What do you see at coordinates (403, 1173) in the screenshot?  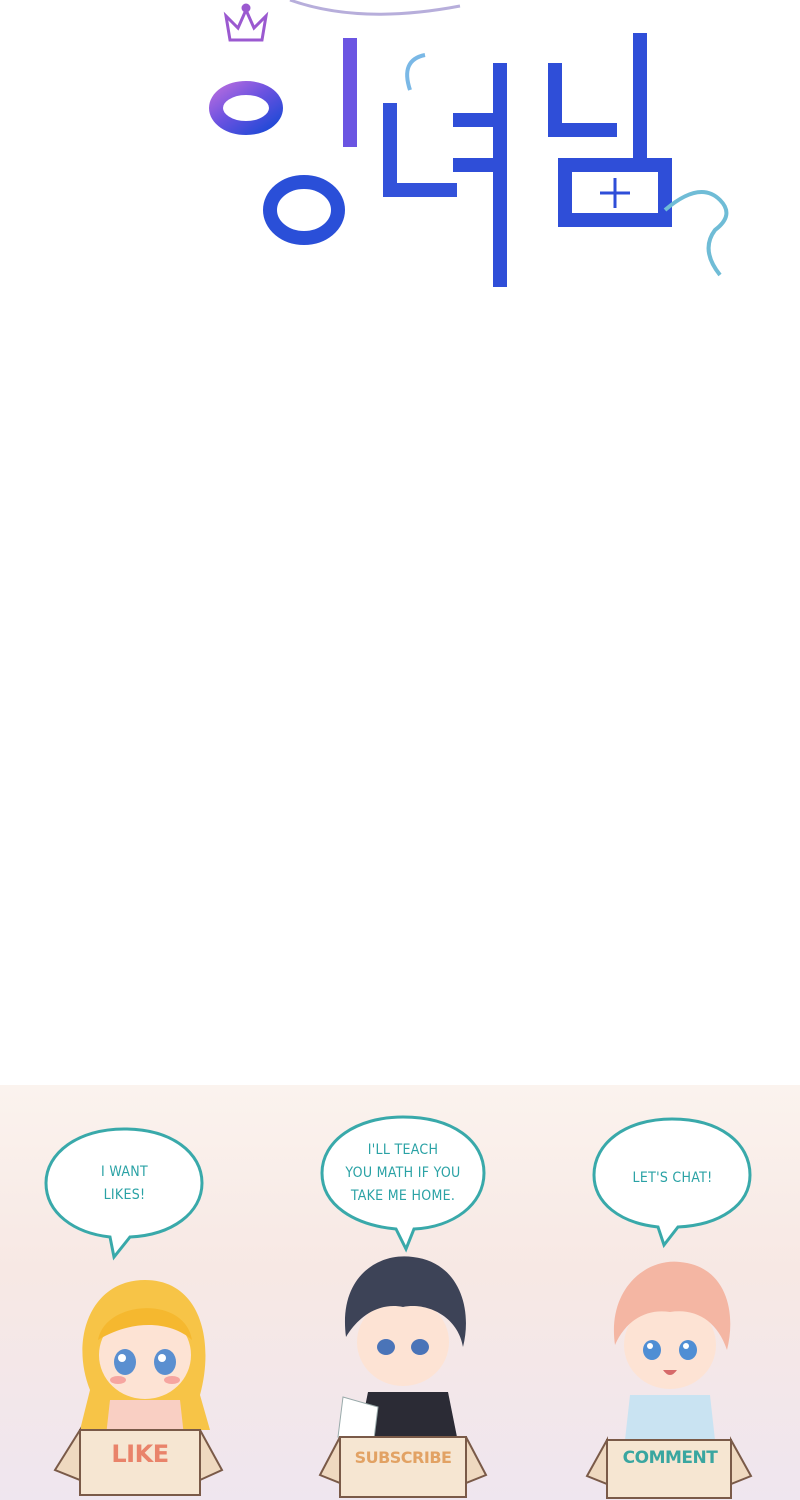 I see `bubble-line: YOU MATH IF YOU` at bounding box center [403, 1173].